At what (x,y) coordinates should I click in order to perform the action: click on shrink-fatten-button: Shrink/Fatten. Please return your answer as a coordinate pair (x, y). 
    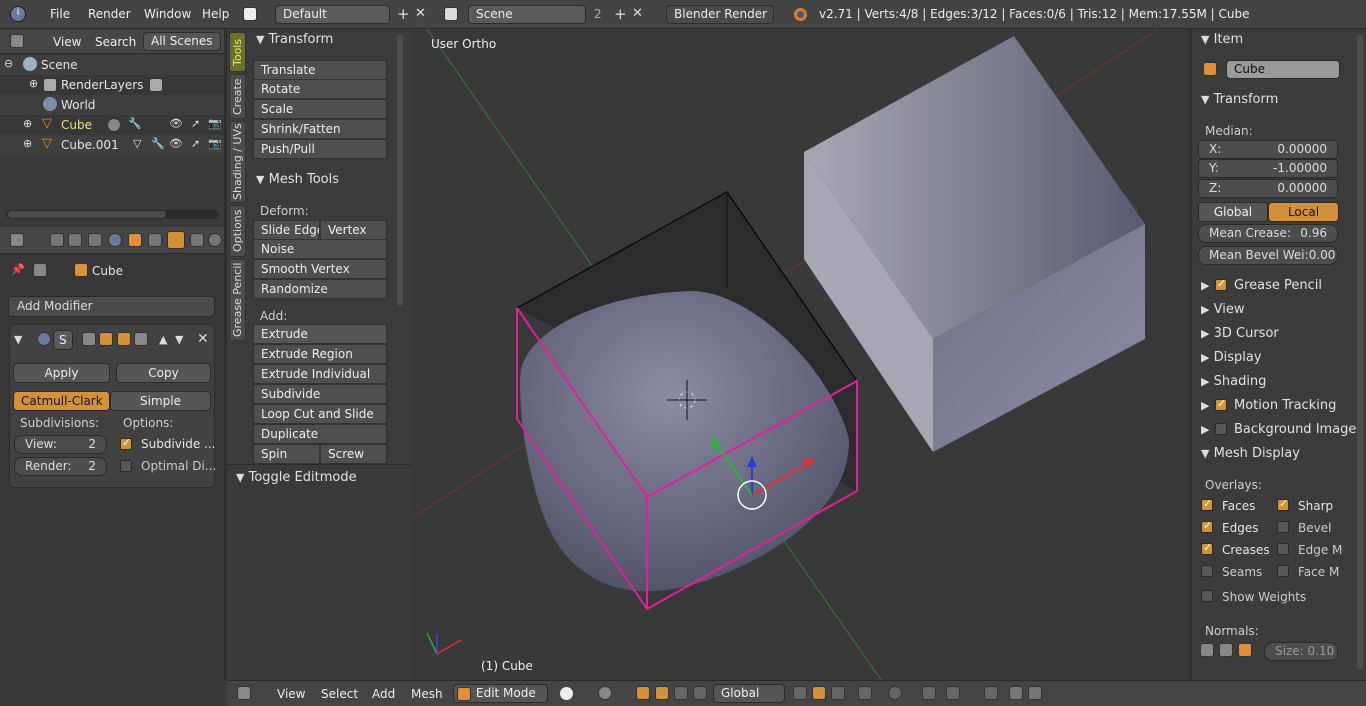
    Looking at the image, I should click on (320, 129).